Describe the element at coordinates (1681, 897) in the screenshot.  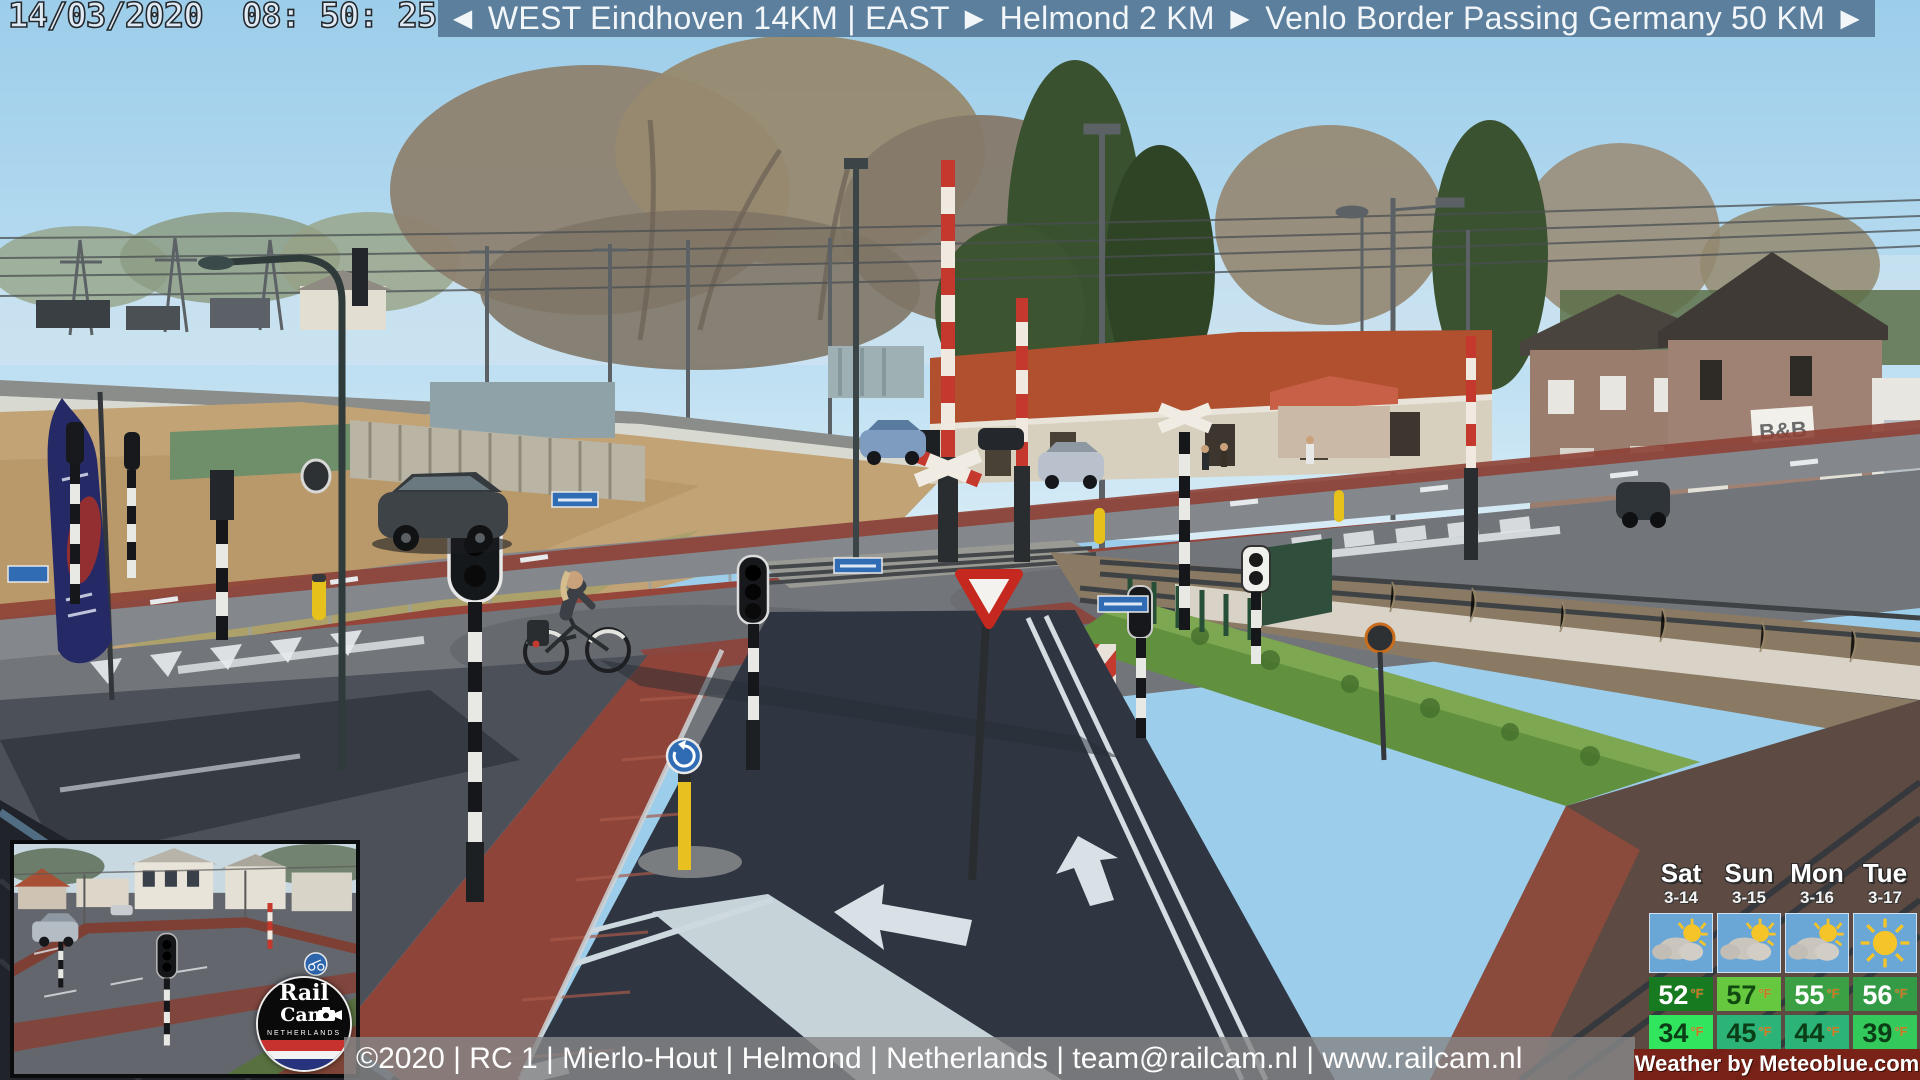
I see `weather-date: 3-14` at that location.